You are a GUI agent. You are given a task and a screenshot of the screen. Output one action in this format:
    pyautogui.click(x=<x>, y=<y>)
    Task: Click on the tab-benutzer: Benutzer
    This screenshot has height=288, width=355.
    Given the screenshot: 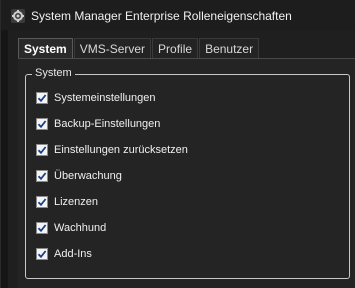 What is the action you would take?
    pyautogui.click(x=229, y=48)
    